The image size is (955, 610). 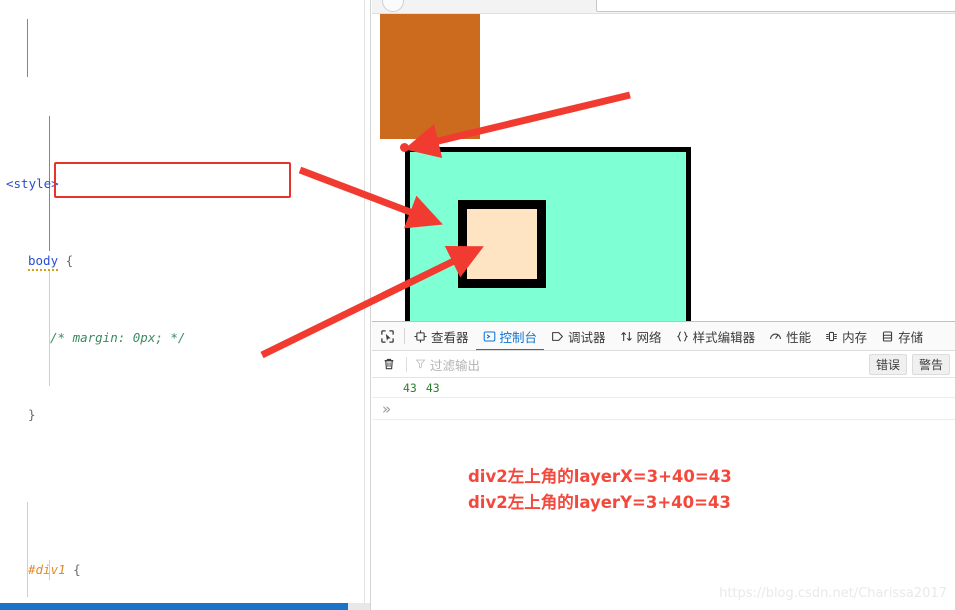 I want to click on devtools-filter-bar: 过滤输出 错误 警告, so click(x=663, y=364).